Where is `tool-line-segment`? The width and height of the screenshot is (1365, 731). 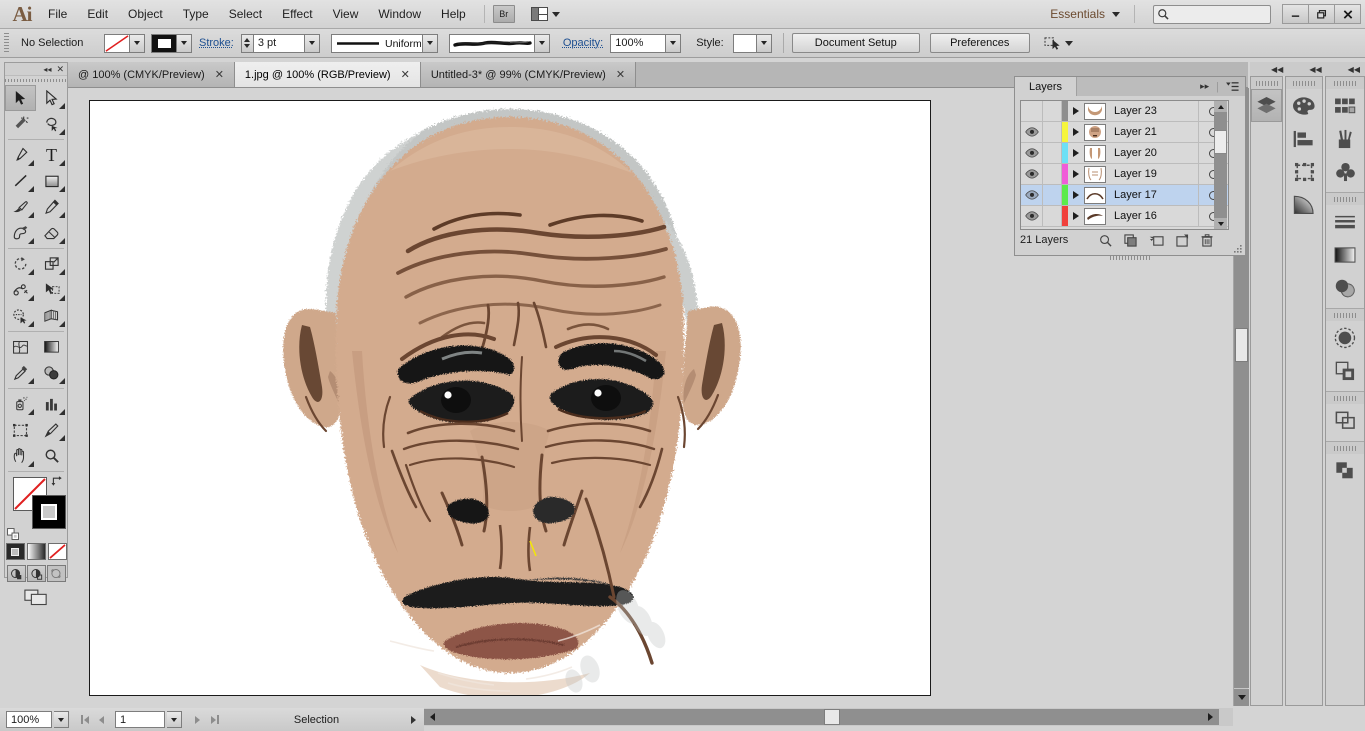 tool-line-segment is located at coordinates (20, 181).